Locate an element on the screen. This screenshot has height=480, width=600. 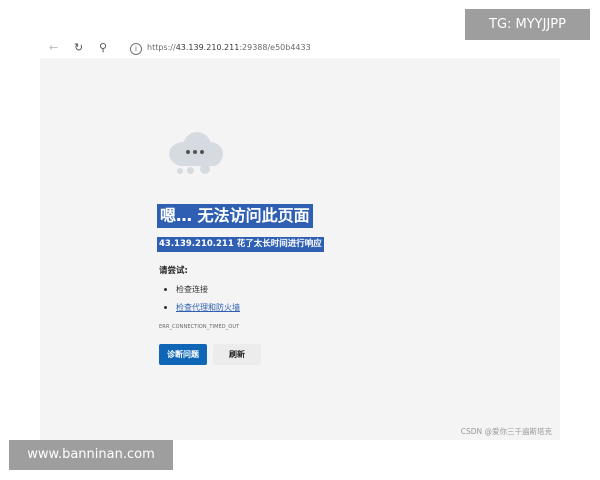
suggestion-link: 检查代理和防火墙 is located at coordinates (208, 307).